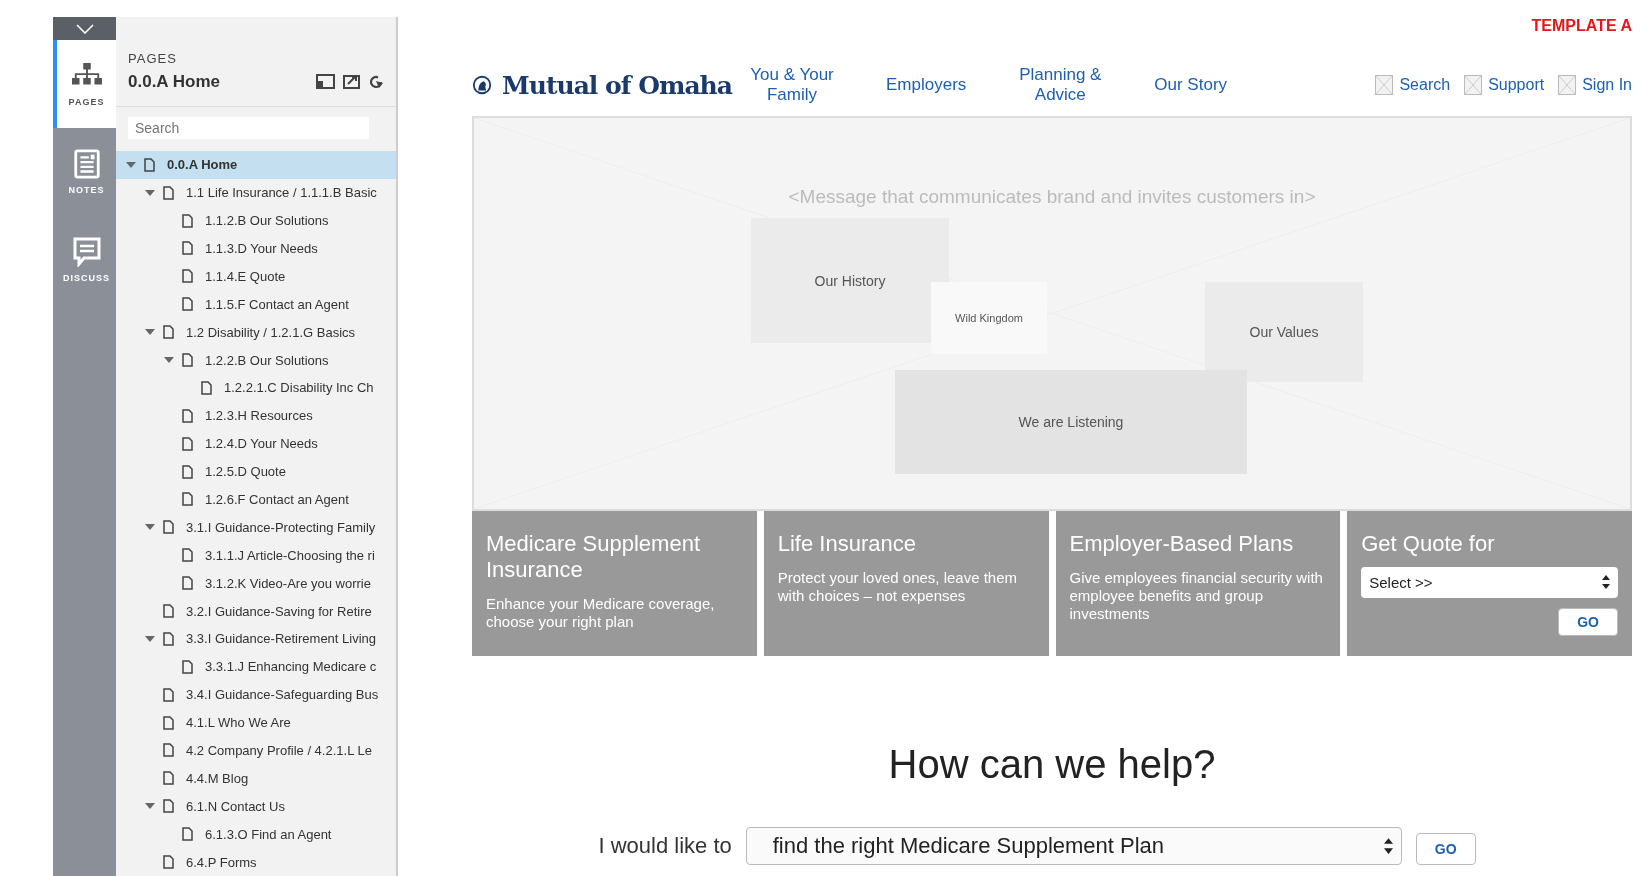 The width and height of the screenshot is (1645, 876). I want to click on placeholder-label: Our Values, so click(1284, 332).